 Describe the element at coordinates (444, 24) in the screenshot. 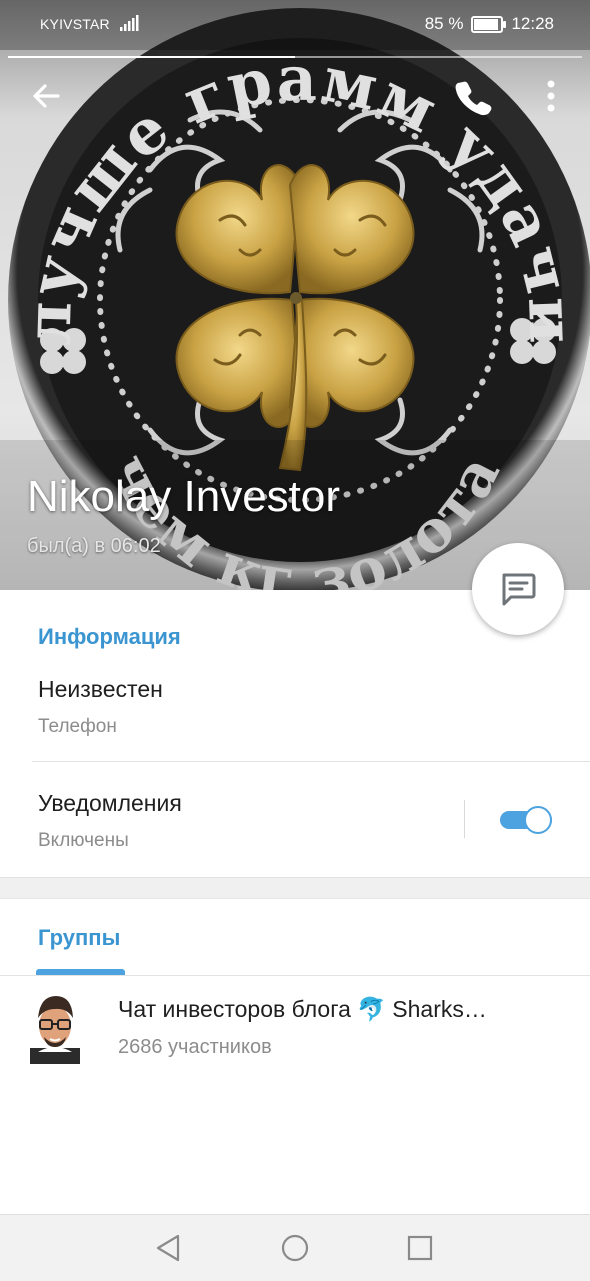

I see `battery-percent: 85 %` at that location.